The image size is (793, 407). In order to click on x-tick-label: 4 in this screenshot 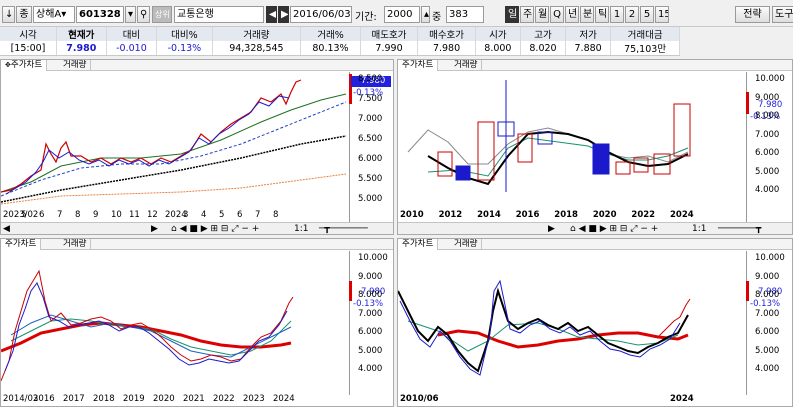, I will do `click(204, 215)`.